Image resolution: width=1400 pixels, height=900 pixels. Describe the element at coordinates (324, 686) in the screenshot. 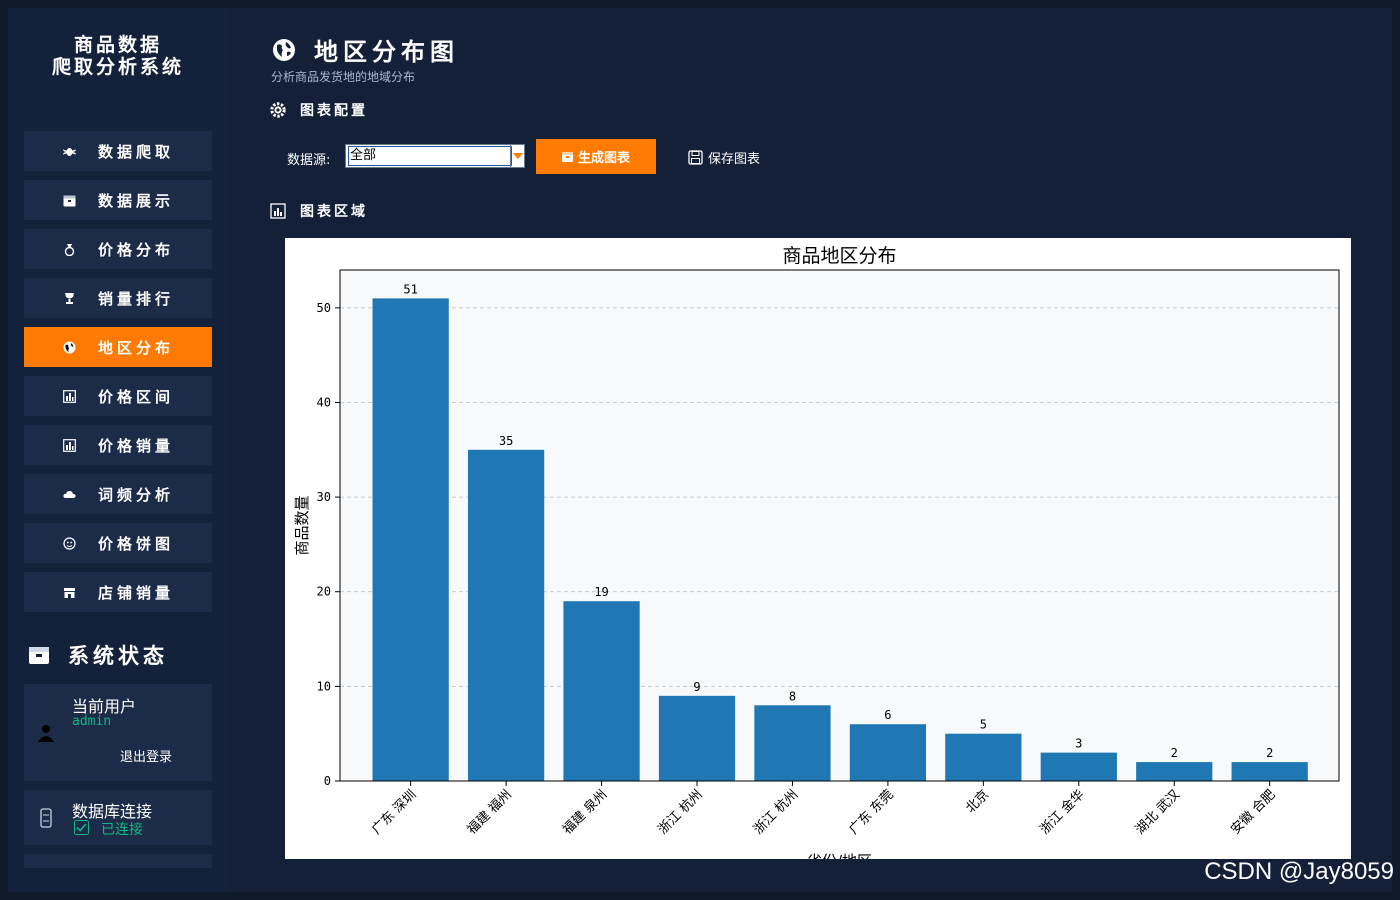

I see `y-tick-label: 10` at that location.